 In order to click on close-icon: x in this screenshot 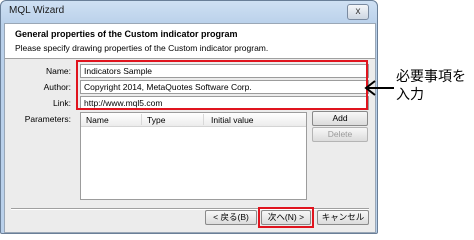, I will do `click(358, 11)`.